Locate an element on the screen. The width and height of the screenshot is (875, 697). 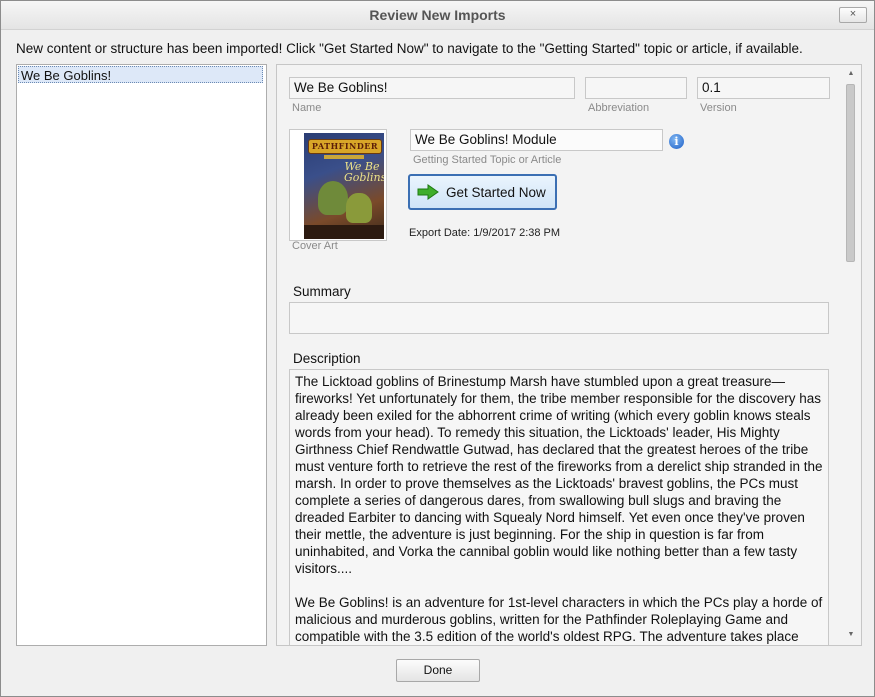
title-bar: Review New Imports × is located at coordinates (437, 15).